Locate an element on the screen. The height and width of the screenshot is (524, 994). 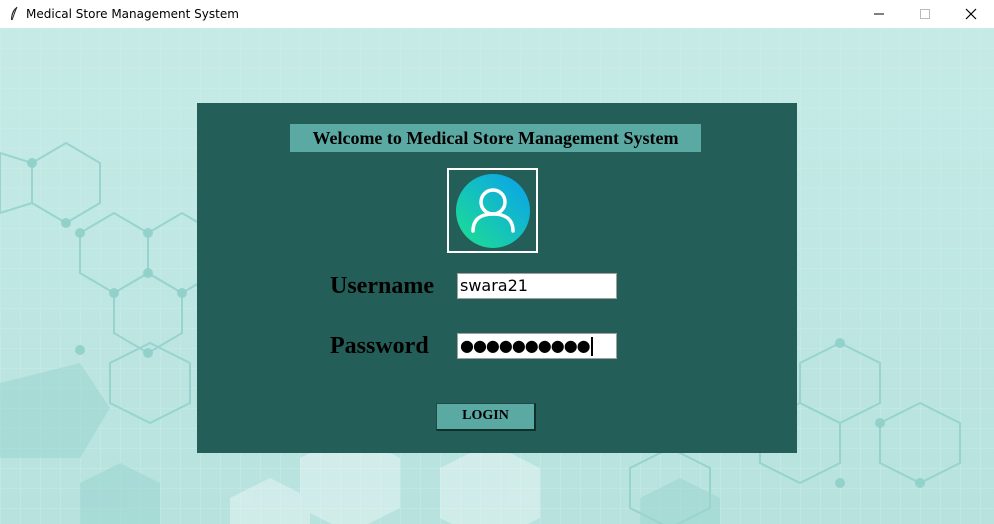
minimize-icon is located at coordinates (879, 14).